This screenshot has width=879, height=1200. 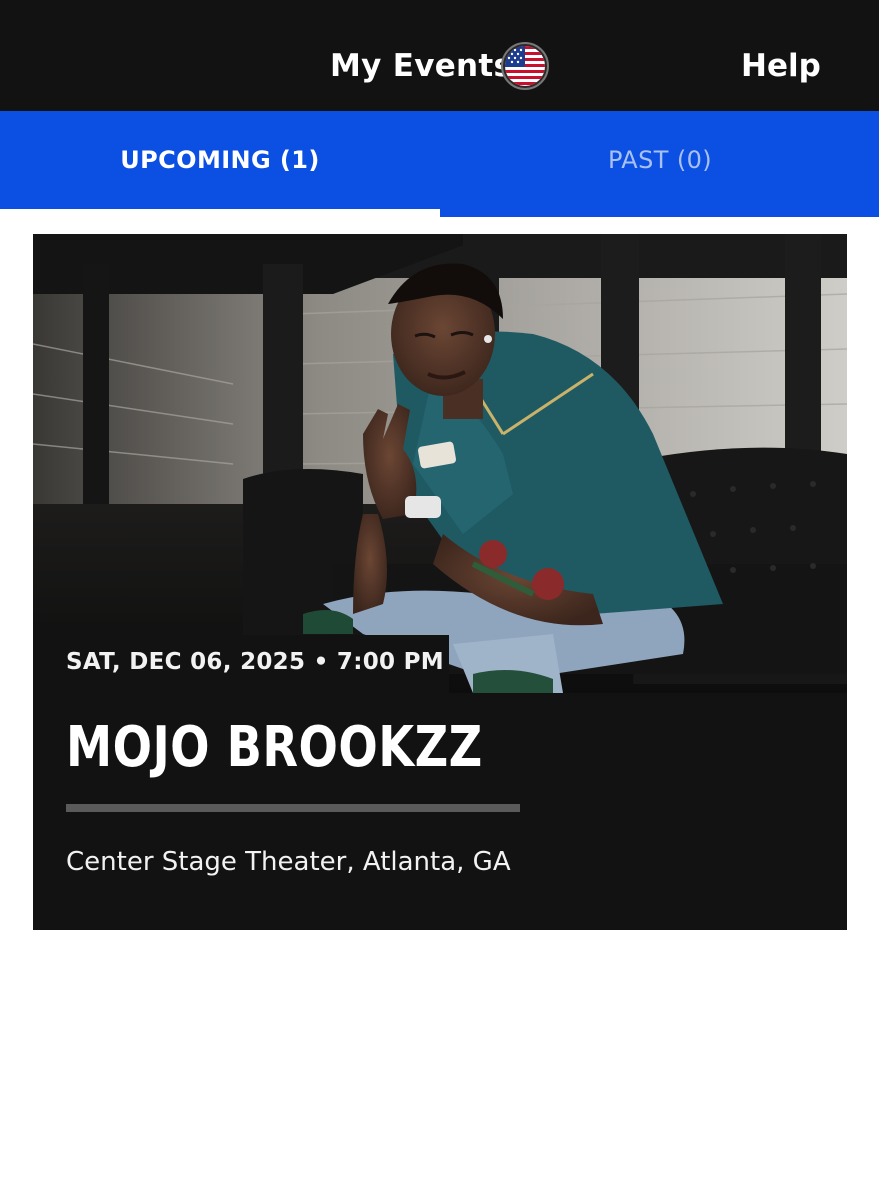 What do you see at coordinates (781, 66) in the screenshot?
I see `help-link: Help` at bounding box center [781, 66].